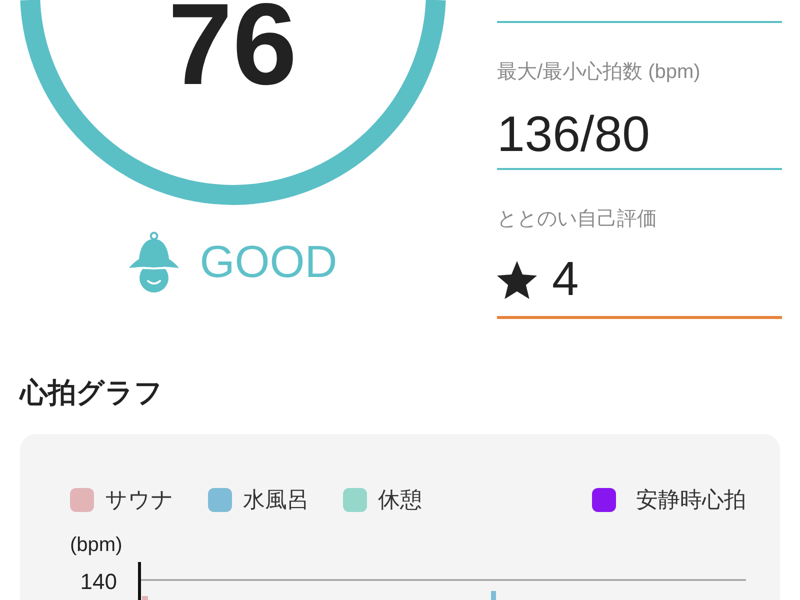 The width and height of the screenshot is (800, 600). Describe the element at coordinates (691, 500) in the screenshot. I see `legend-label: 安静時心拍` at that location.